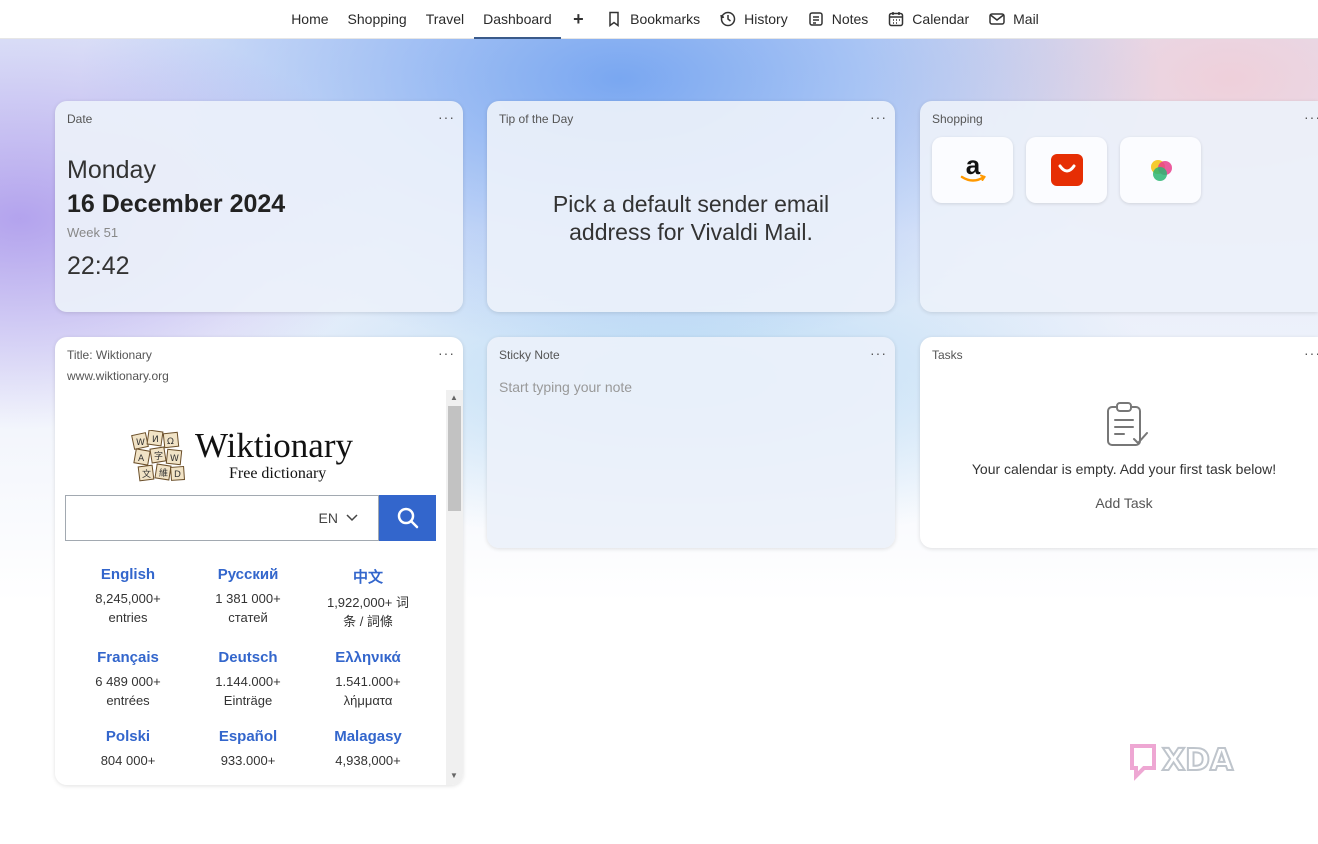 This screenshot has height=844, width=1318. What do you see at coordinates (278, 473) in the screenshot?
I see `wiktionary-subtitle: Free dictionary` at bounding box center [278, 473].